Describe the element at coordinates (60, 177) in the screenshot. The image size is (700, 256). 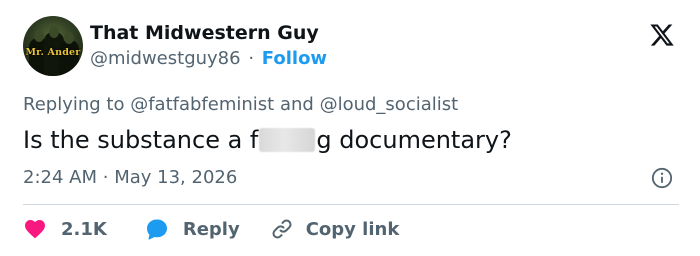
I see `tweet-time: 2:24 AM` at that location.